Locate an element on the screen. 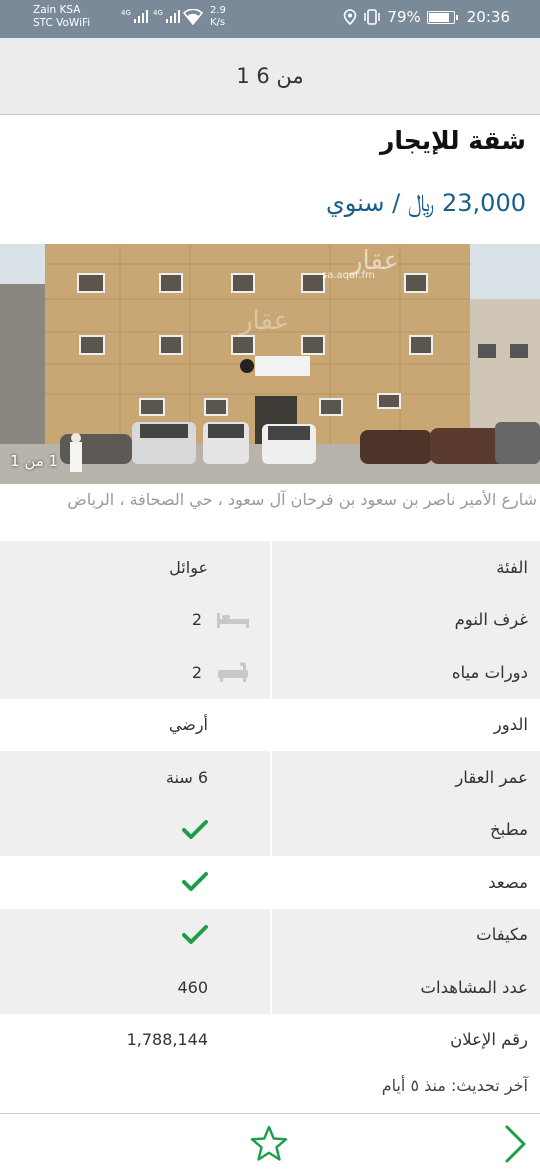  detail-label: الدور is located at coordinates (510, 725).